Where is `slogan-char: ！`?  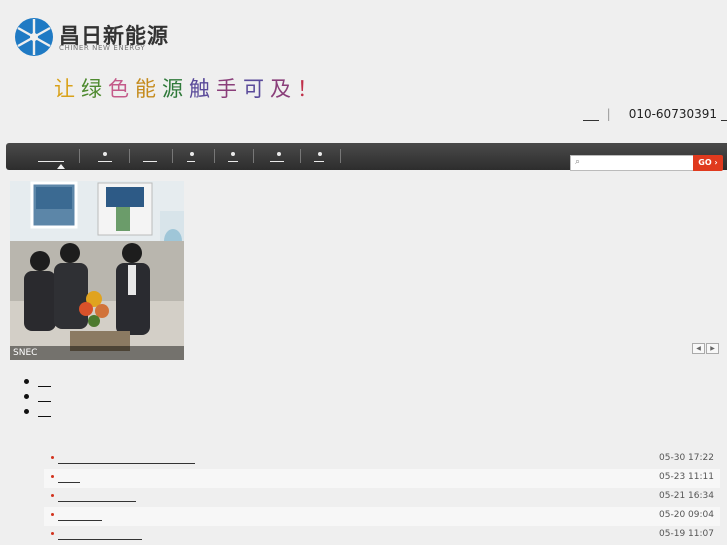 slogan-char: ！ is located at coordinates (310, 89).